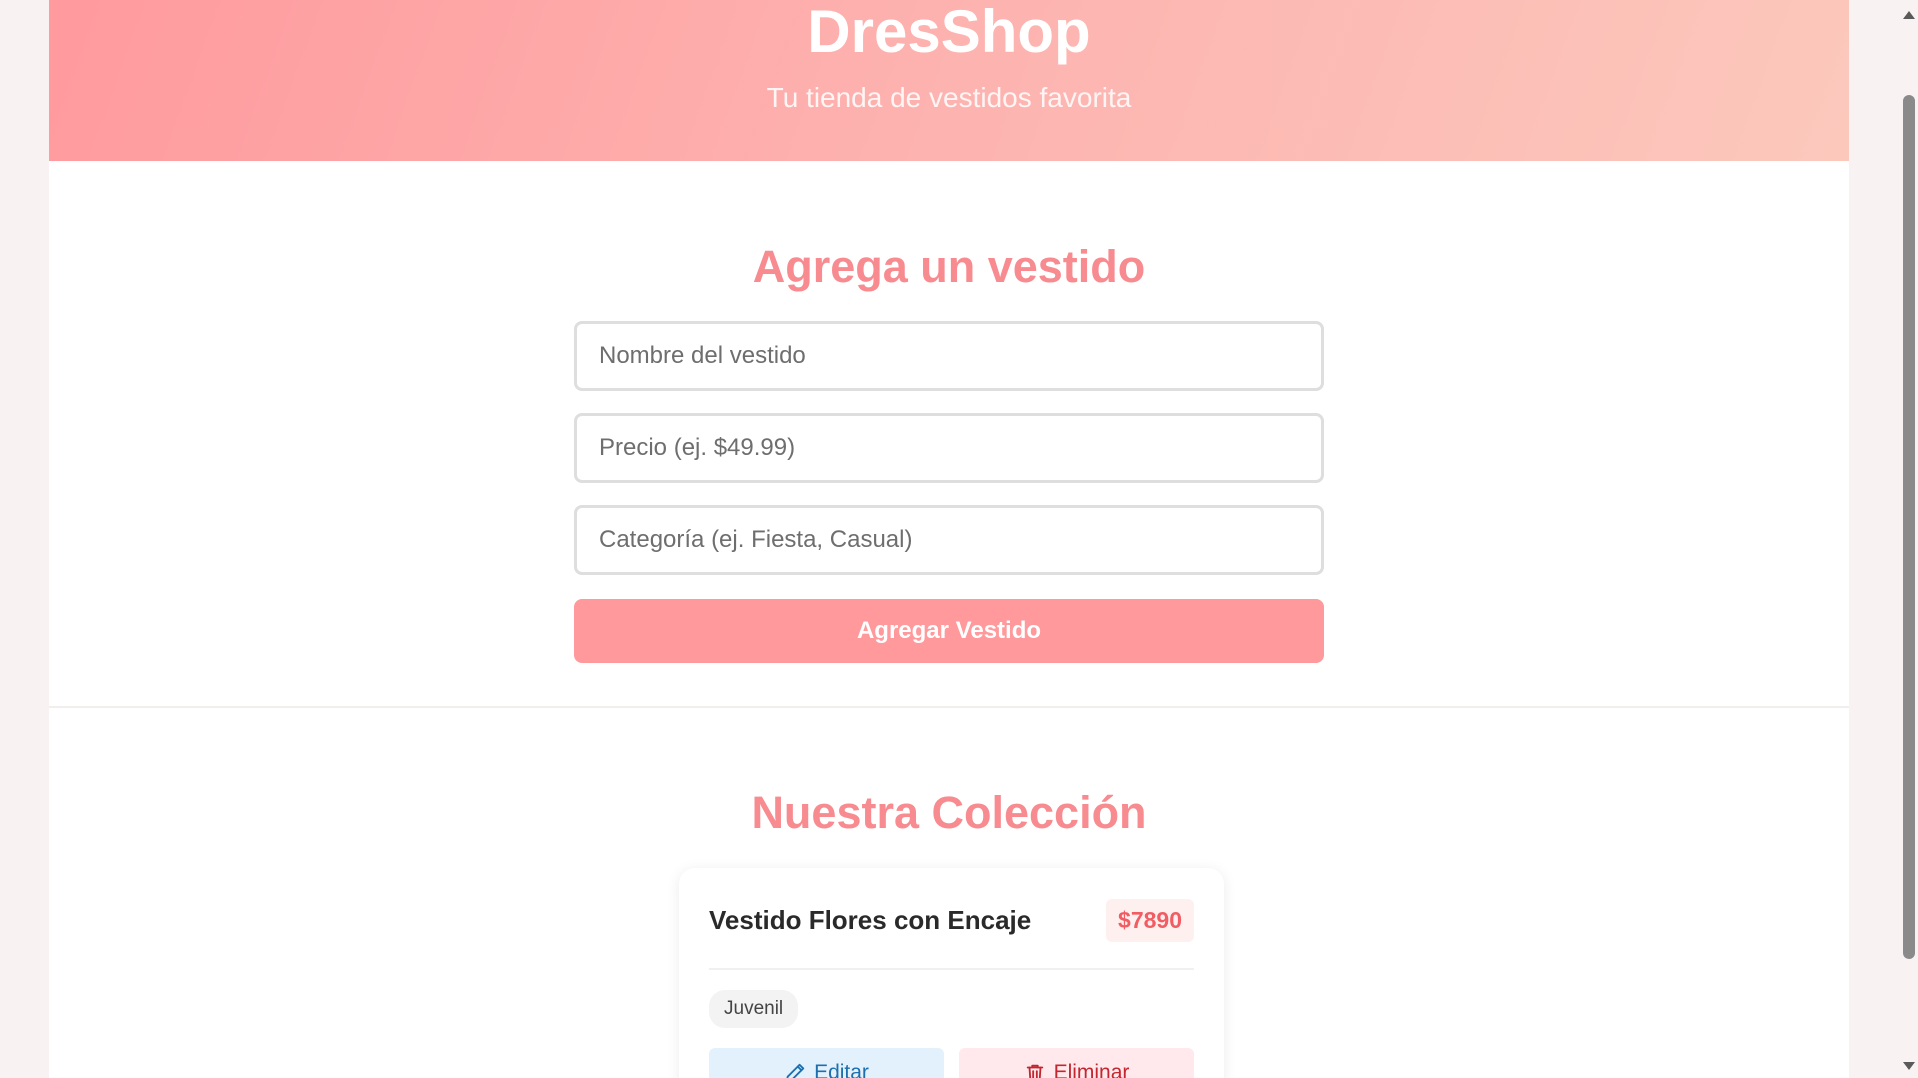  What do you see at coordinates (1150, 920) in the screenshot?
I see `dress-price-badge: $7890` at bounding box center [1150, 920].